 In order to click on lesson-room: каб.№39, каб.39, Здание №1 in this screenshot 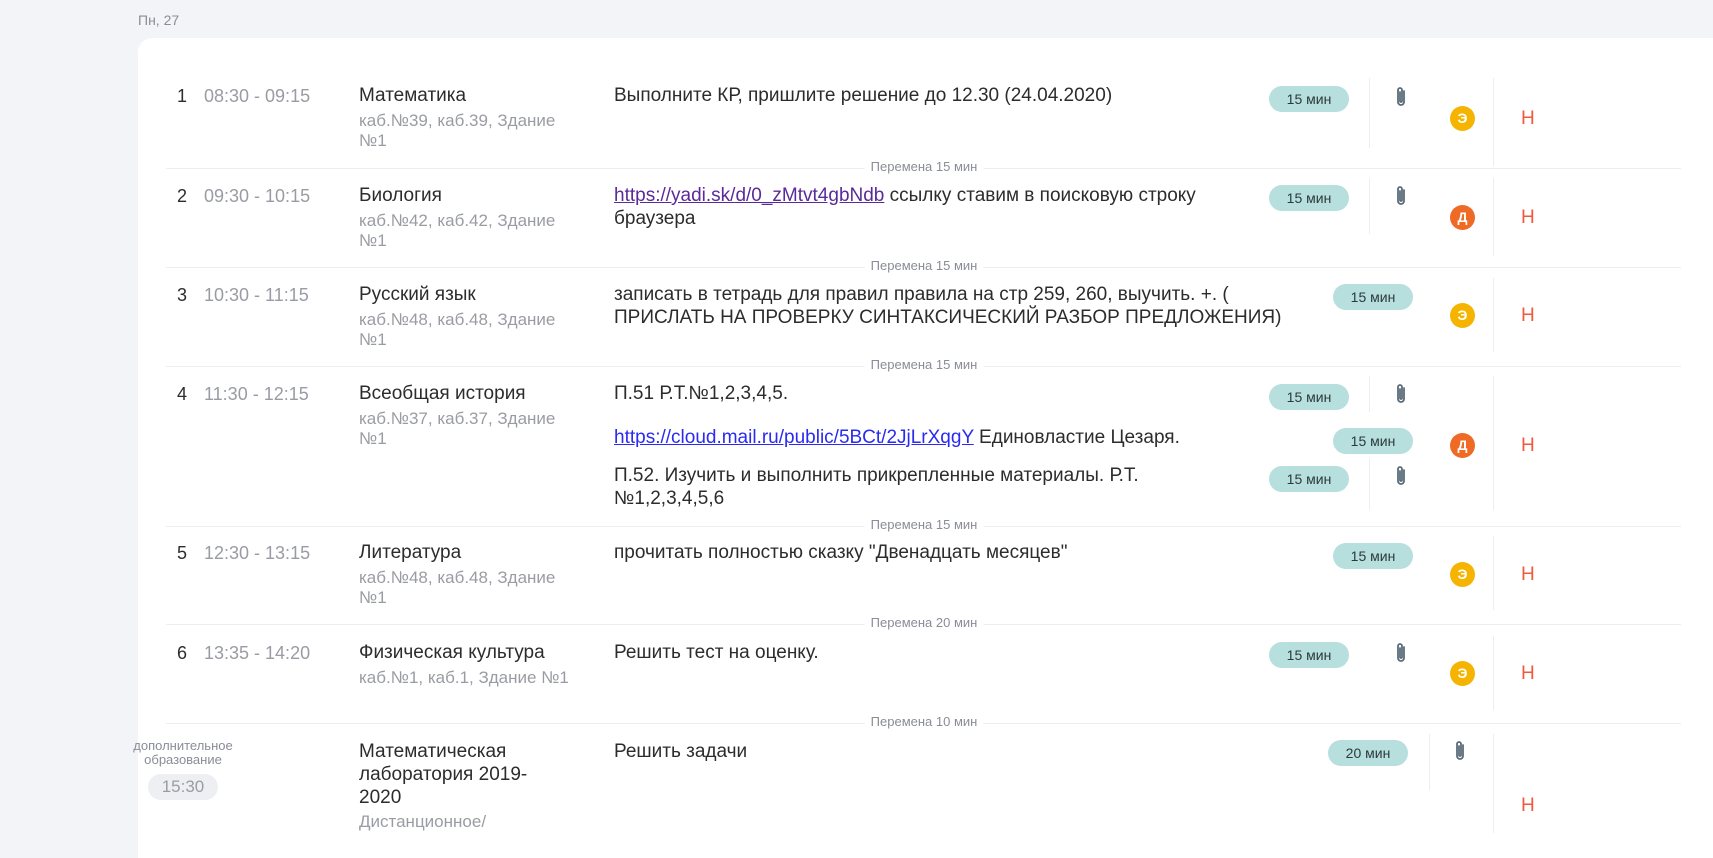, I will do `click(457, 130)`.